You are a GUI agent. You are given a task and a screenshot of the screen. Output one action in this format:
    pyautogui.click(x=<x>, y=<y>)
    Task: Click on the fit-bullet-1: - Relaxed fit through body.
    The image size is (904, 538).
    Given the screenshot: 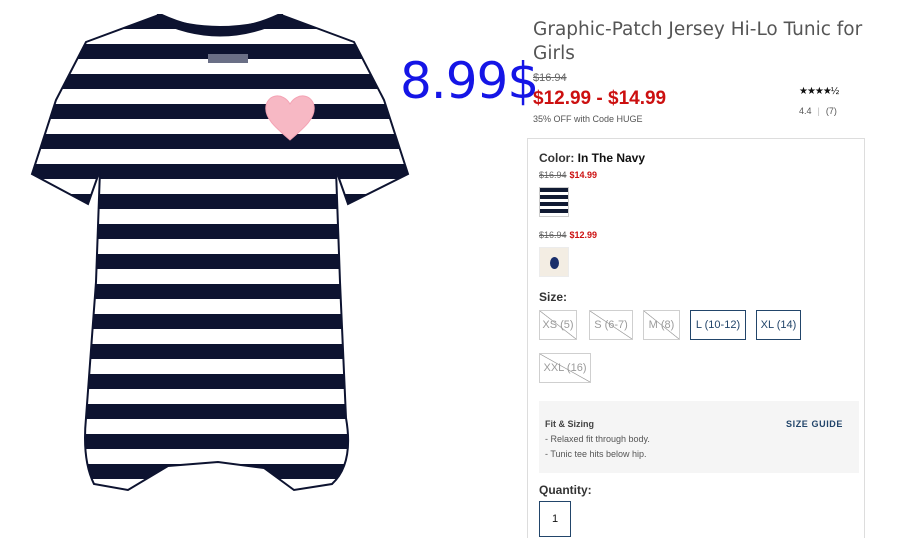 What is the action you would take?
    pyautogui.click(x=597, y=439)
    